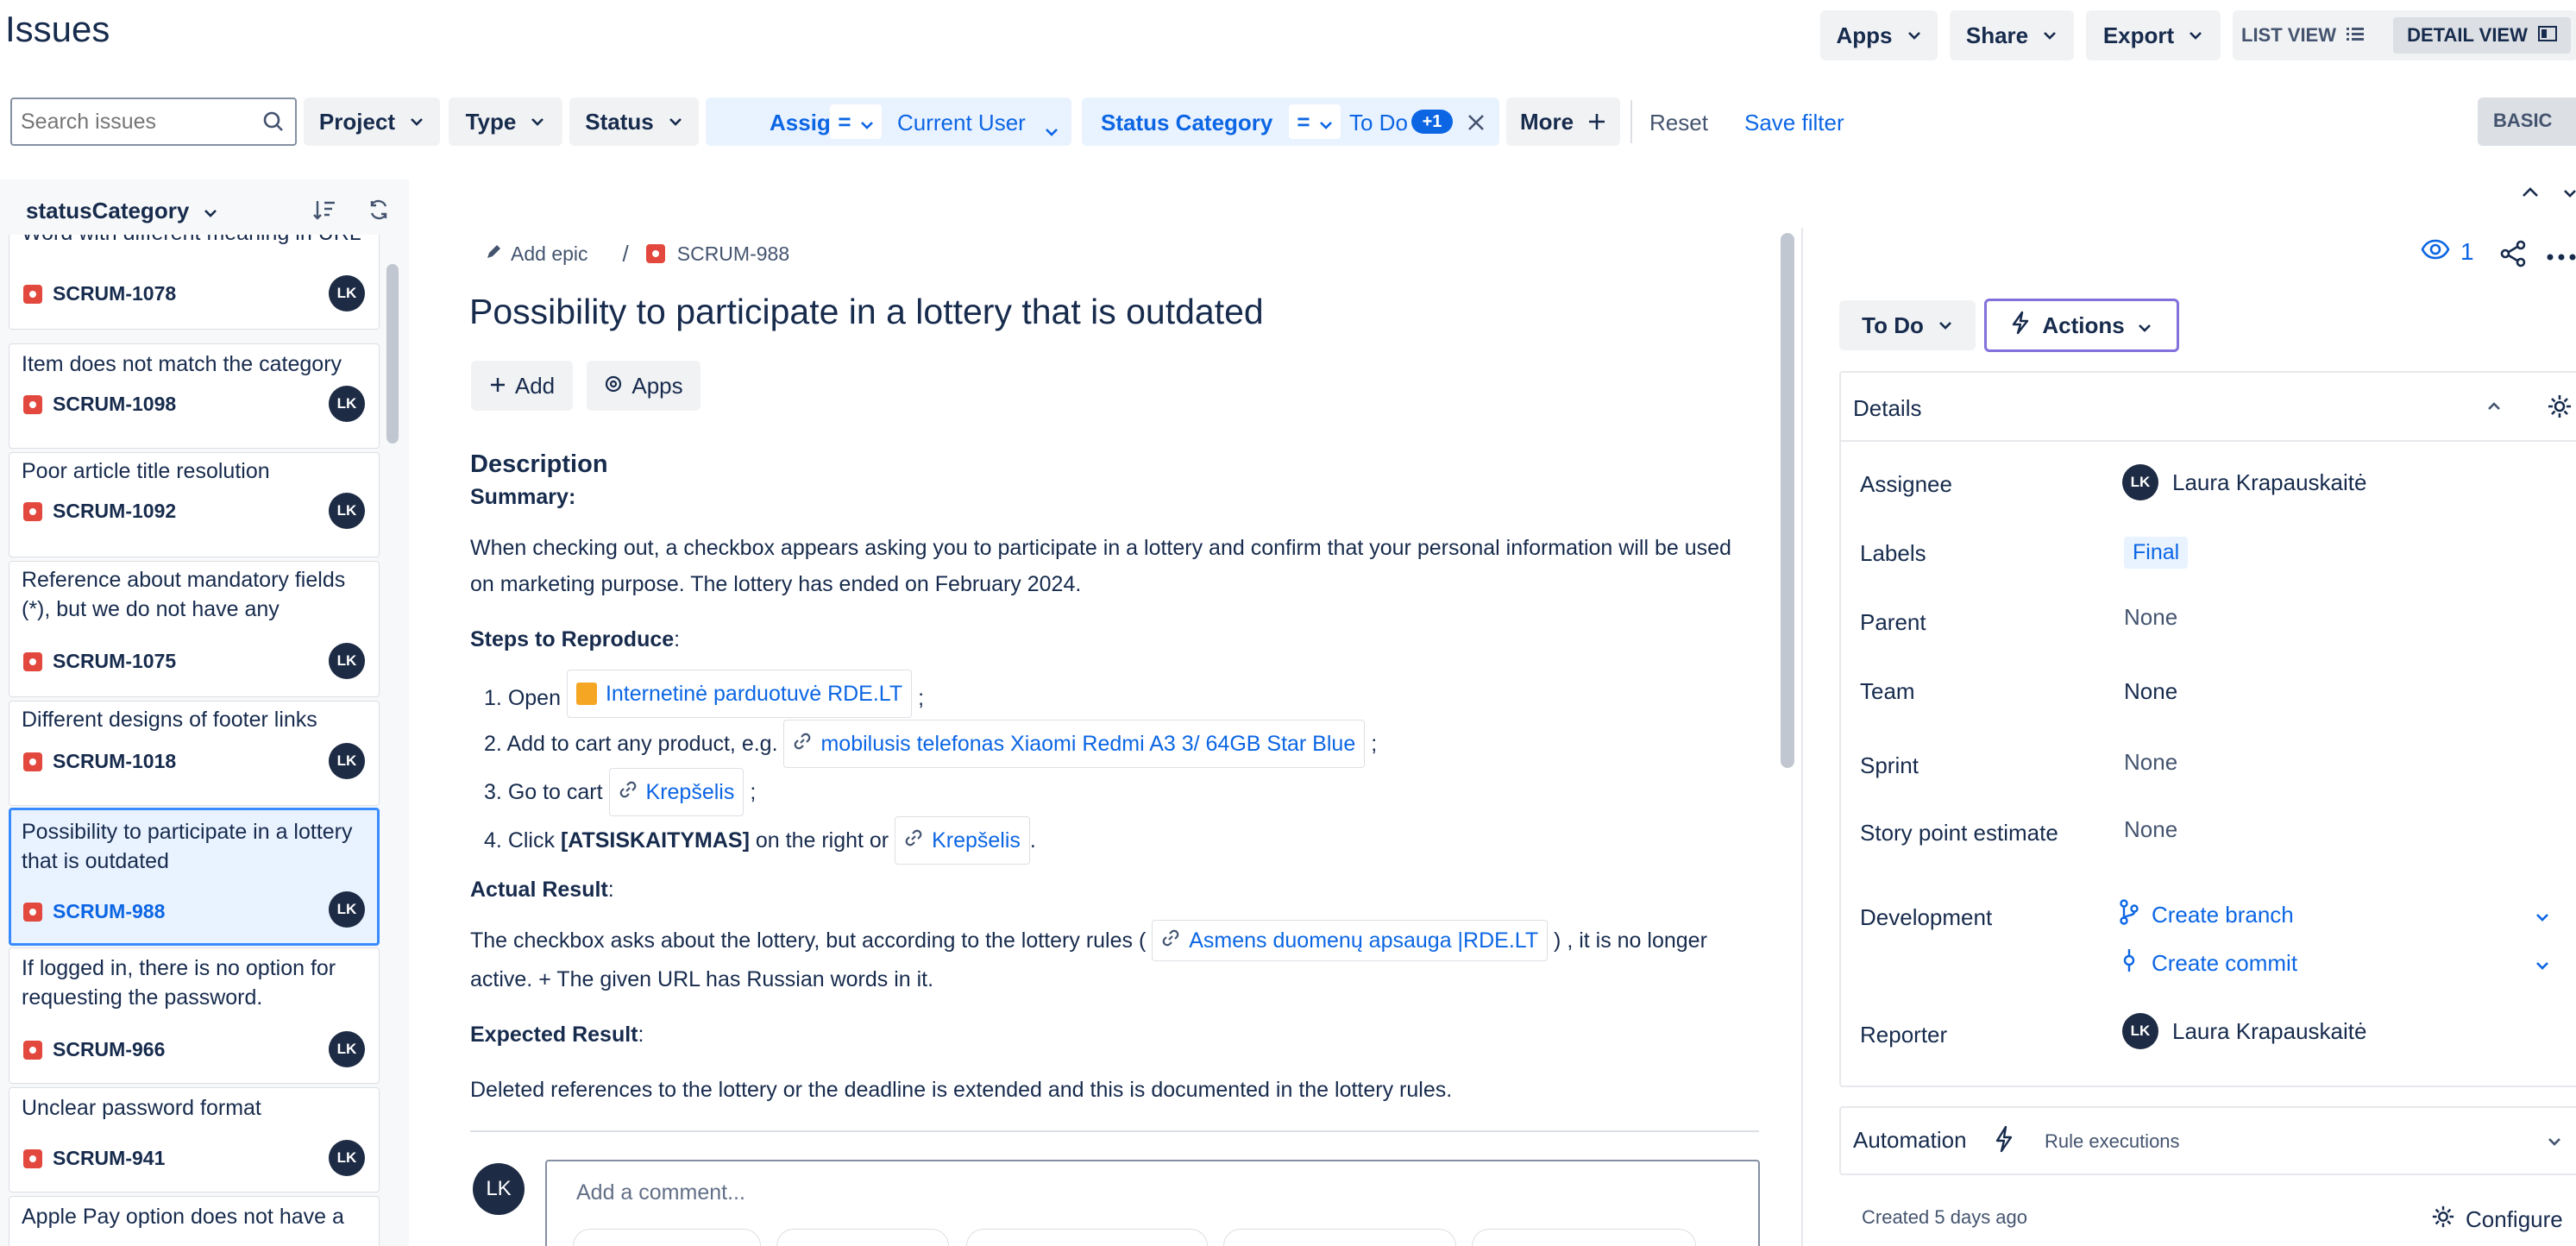 This screenshot has height=1246, width=2576. What do you see at coordinates (2150, 617) in the screenshot?
I see `parent-field-value: None` at bounding box center [2150, 617].